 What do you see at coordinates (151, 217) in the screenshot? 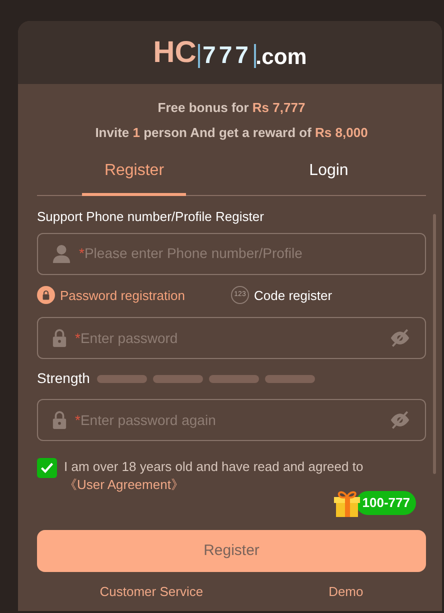
I see `section-label: Support Phone number/Profile Register` at bounding box center [151, 217].